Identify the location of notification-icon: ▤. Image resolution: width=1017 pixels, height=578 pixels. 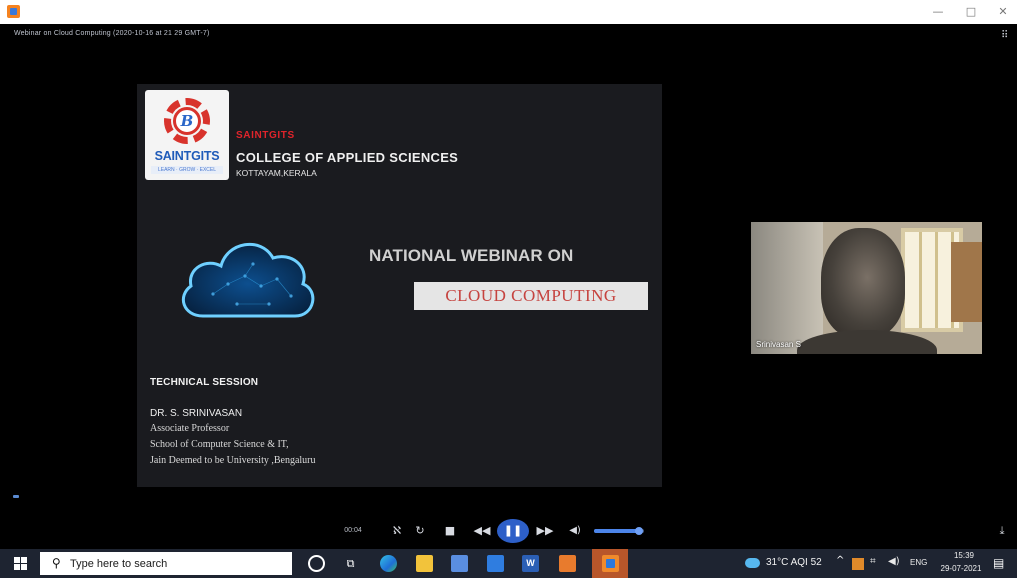
(998, 563).